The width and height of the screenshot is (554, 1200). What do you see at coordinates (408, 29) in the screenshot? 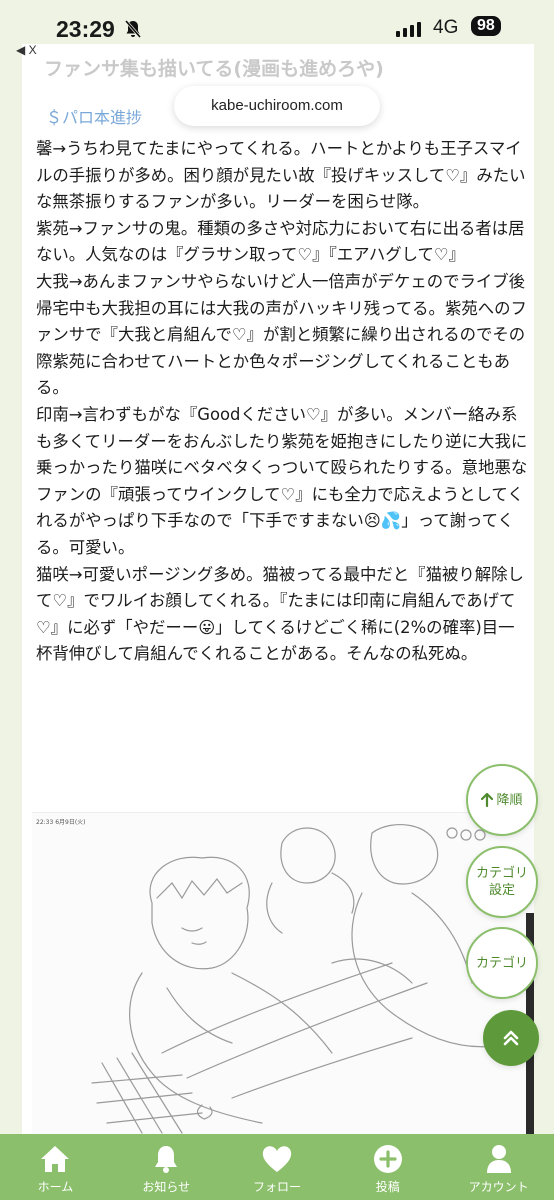
I see `signal-icon` at bounding box center [408, 29].